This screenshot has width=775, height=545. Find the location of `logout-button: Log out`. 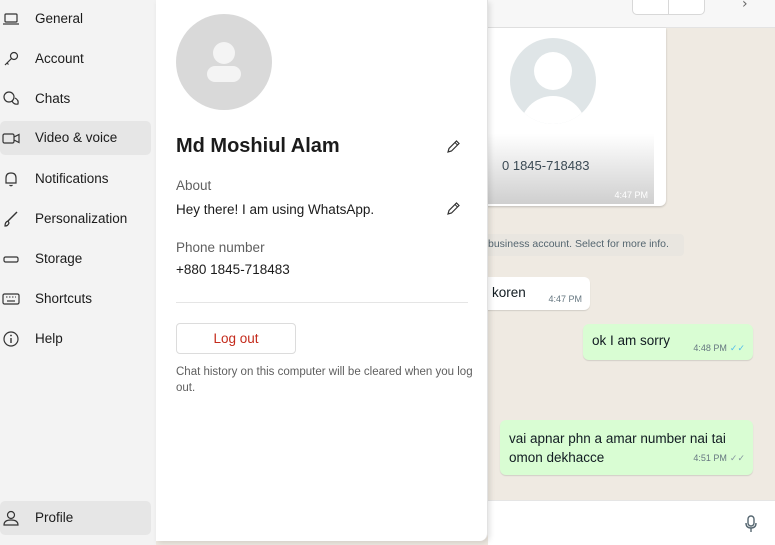

logout-button: Log out is located at coordinates (236, 338).